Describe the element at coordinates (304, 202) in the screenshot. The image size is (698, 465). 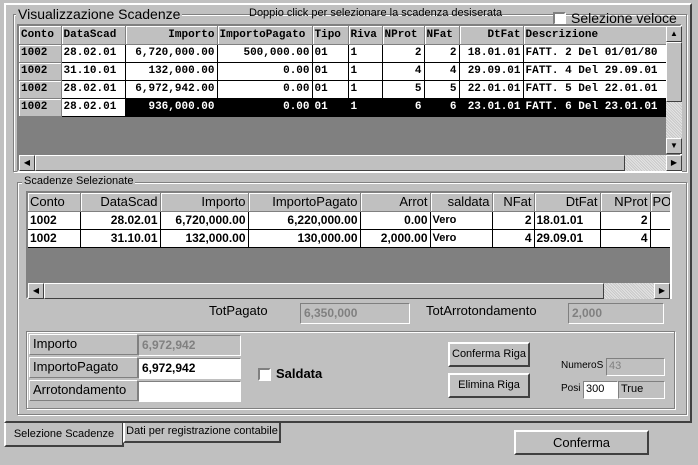
I see `grid2-header: ImportoPagato` at that location.